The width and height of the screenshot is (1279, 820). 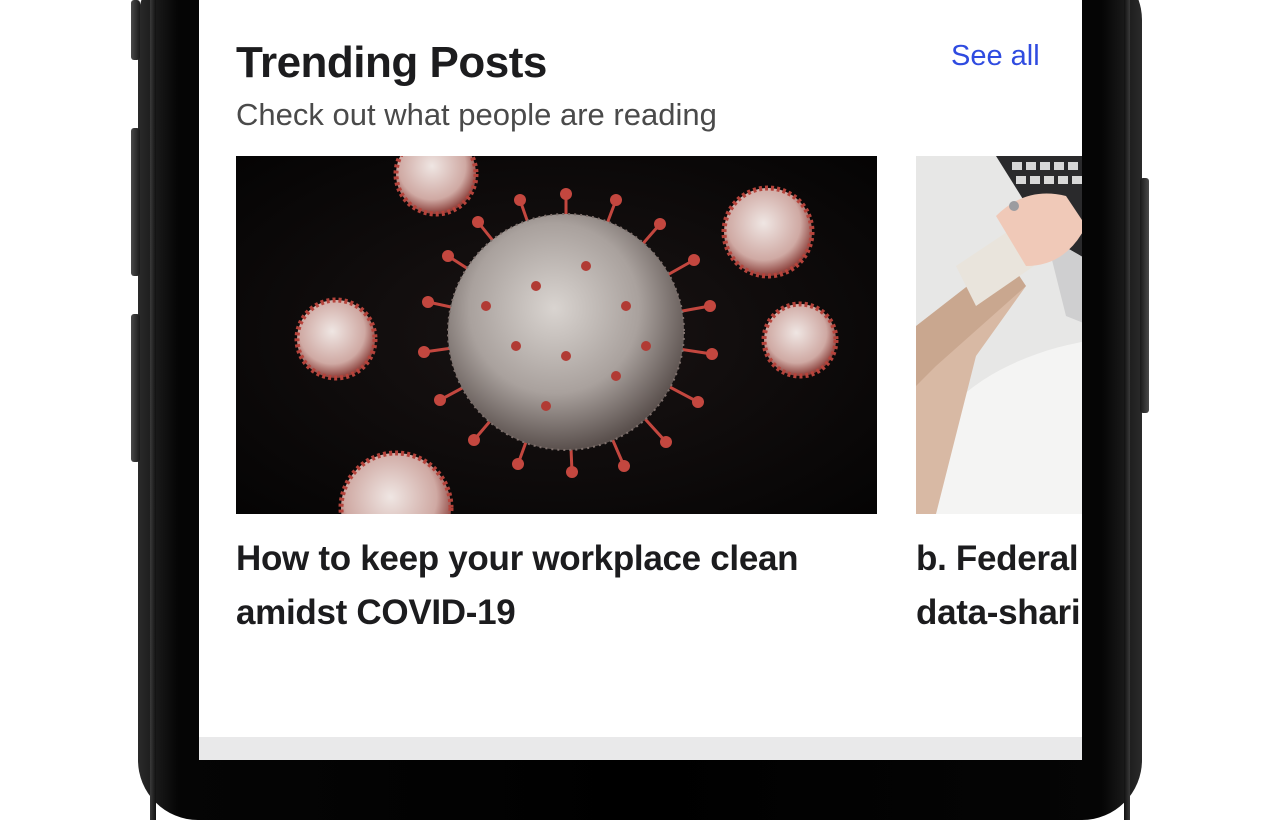 What do you see at coordinates (640, 748) in the screenshot?
I see `section-divider` at bounding box center [640, 748].